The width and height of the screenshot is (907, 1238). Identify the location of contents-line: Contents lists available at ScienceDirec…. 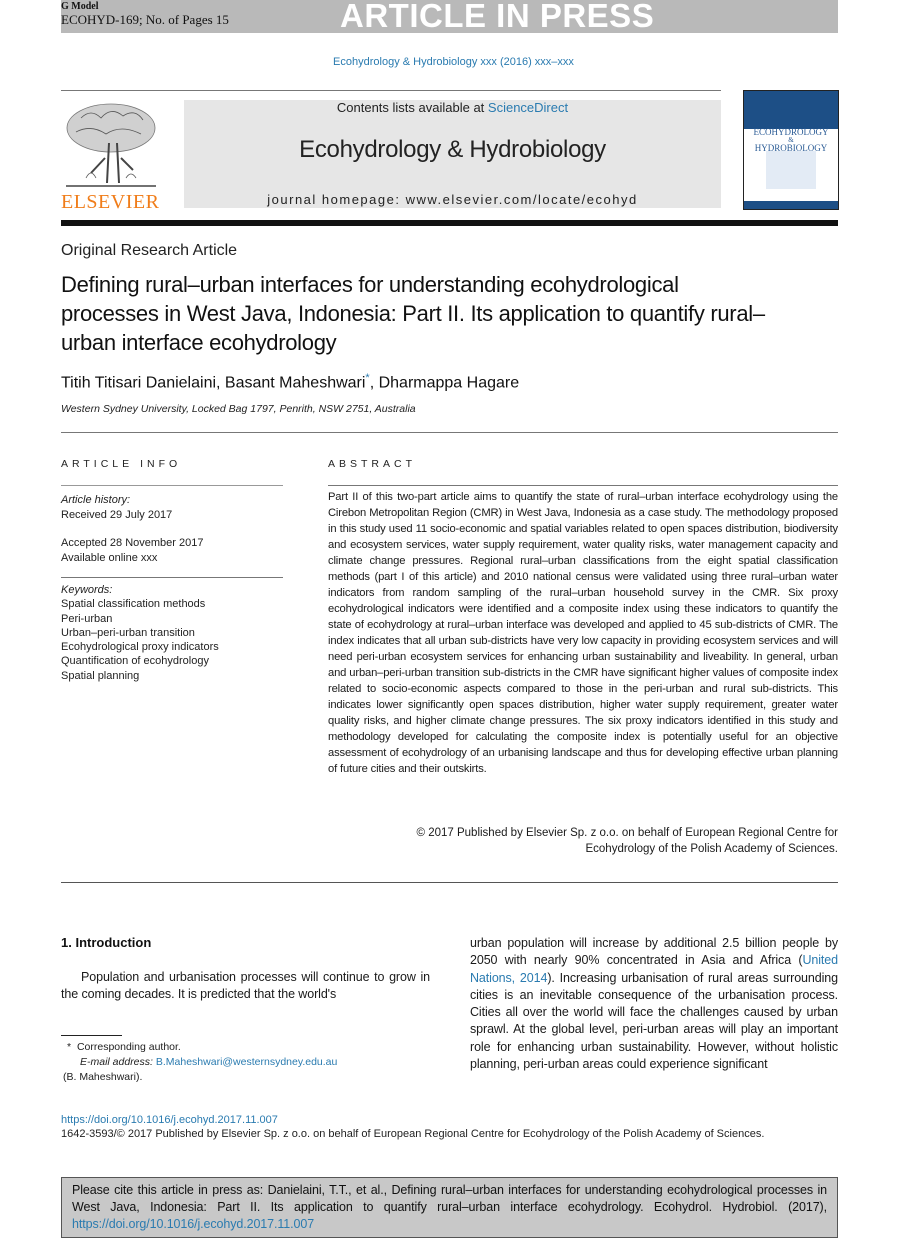
(452, 107).